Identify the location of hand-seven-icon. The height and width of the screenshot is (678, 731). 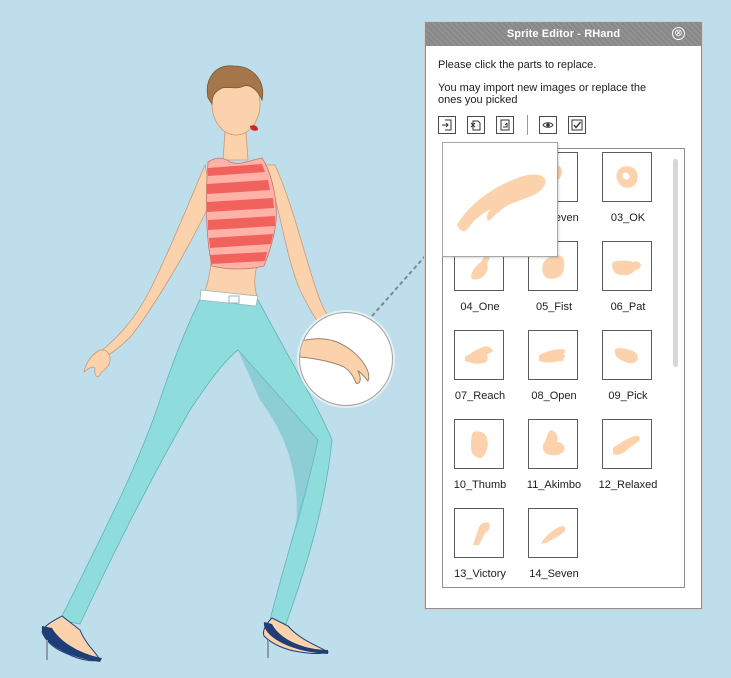
(553, 535).